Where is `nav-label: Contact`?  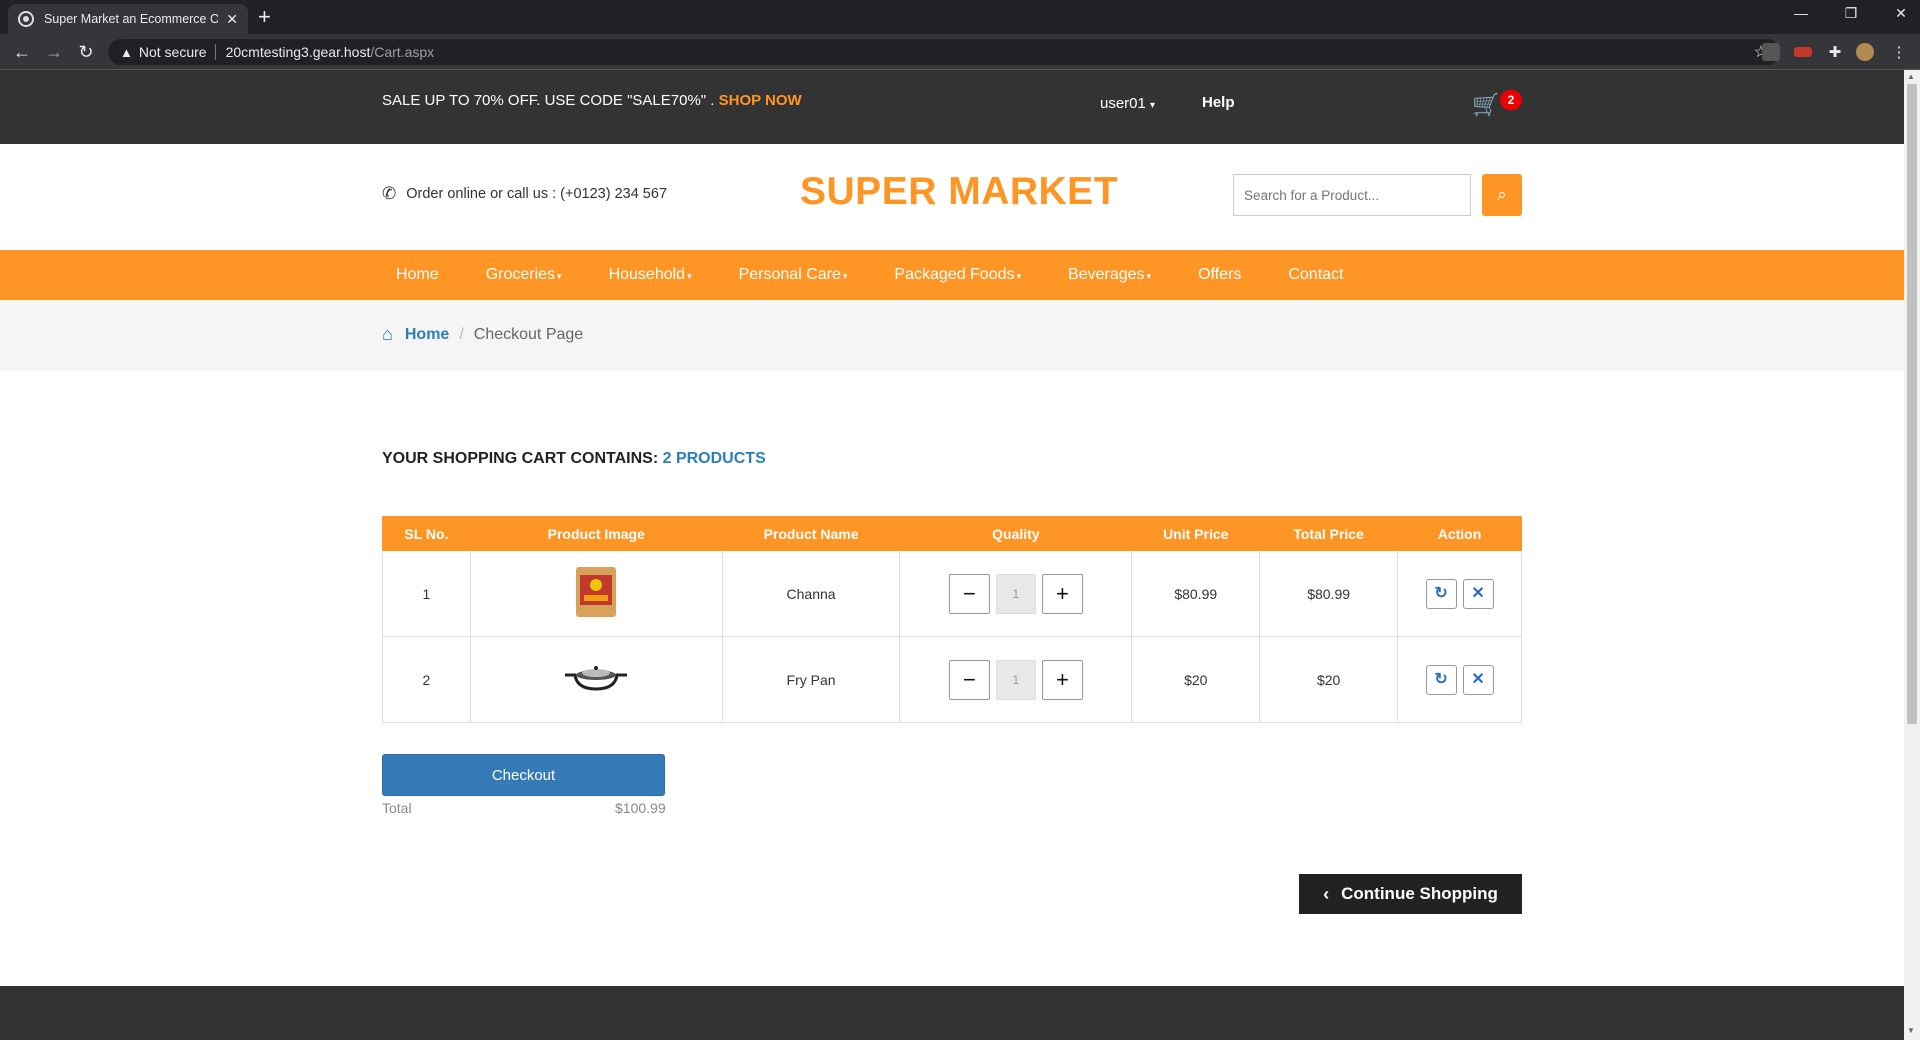 nav-label: Contact is located at coordinates (1316, 274).